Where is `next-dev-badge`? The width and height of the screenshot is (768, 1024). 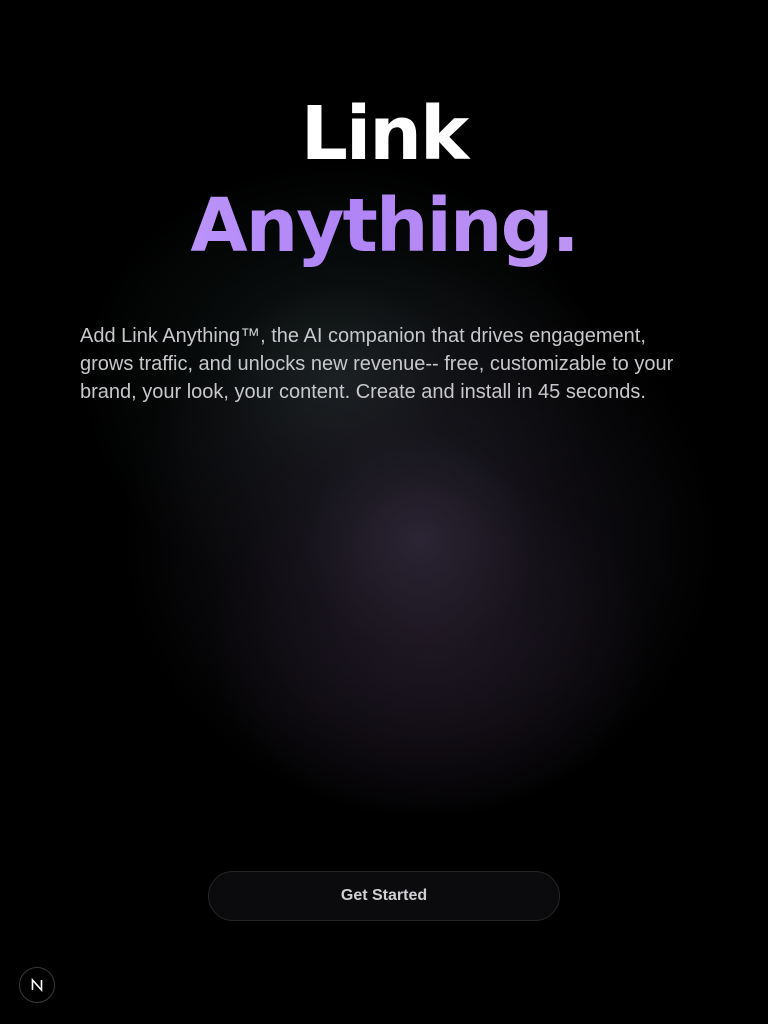 next-dev-badge is located at coordinates (37, 985).